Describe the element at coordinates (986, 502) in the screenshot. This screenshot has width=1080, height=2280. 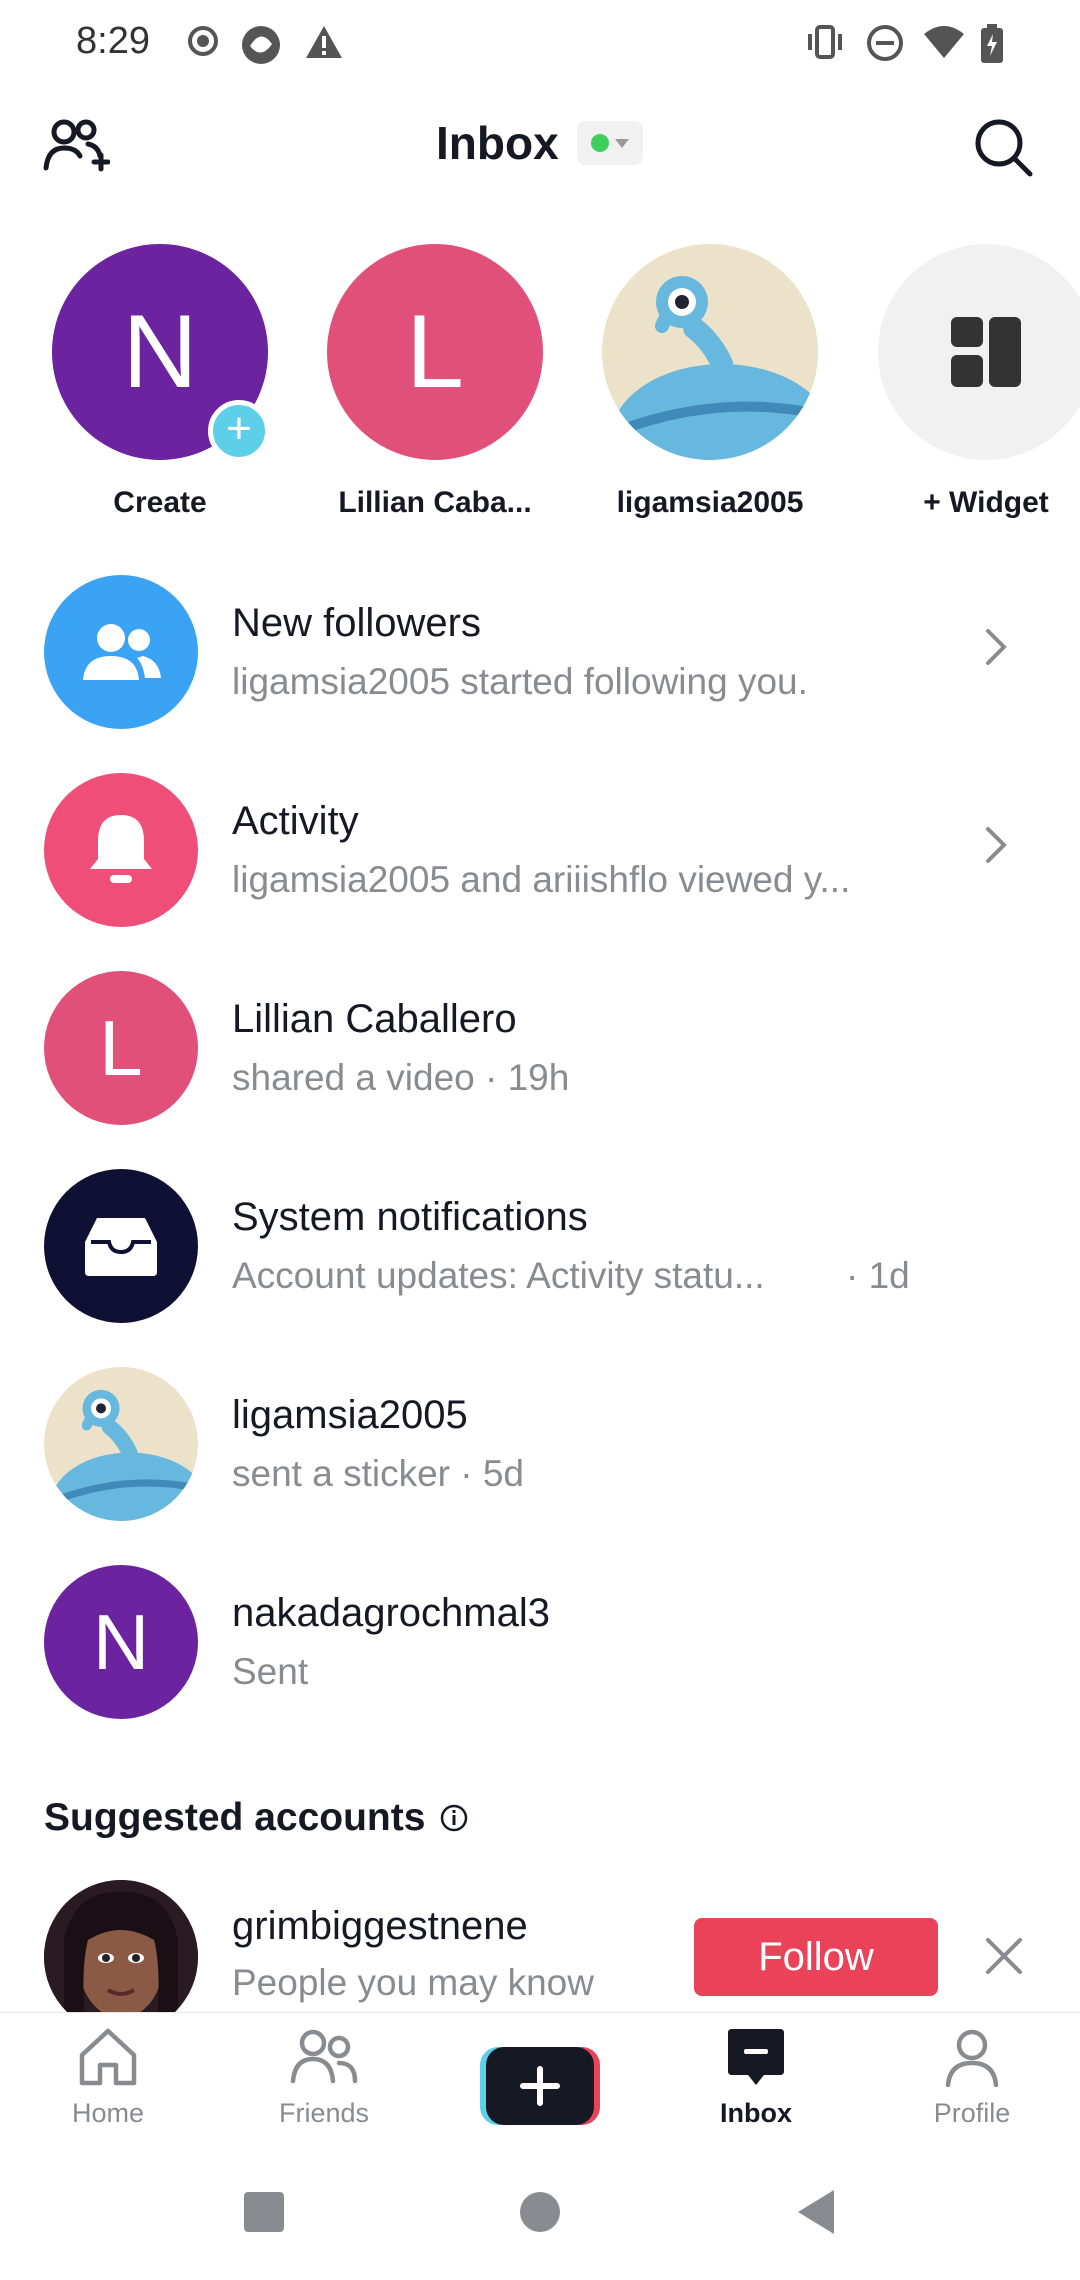
I see `story-label: + Widget` at that location.